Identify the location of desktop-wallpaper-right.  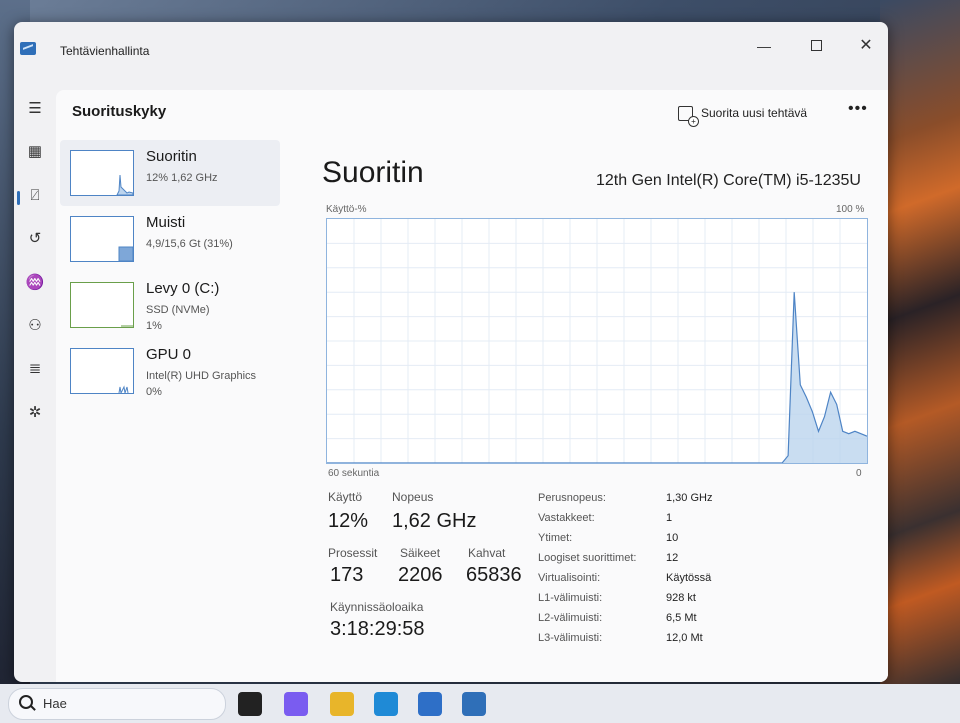
(920, 345).